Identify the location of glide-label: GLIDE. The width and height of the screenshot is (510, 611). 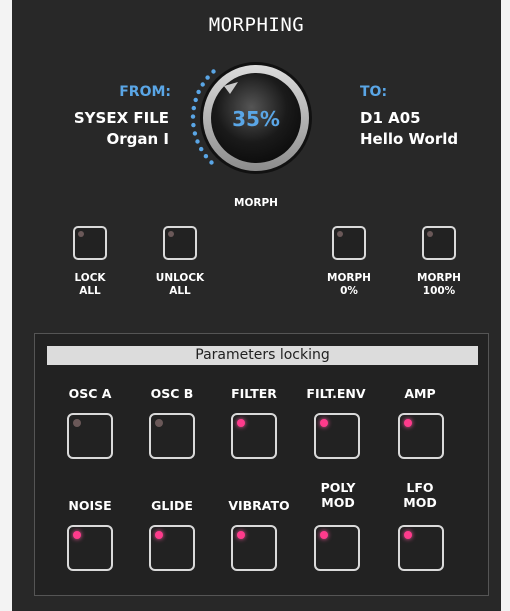
(172, 505).